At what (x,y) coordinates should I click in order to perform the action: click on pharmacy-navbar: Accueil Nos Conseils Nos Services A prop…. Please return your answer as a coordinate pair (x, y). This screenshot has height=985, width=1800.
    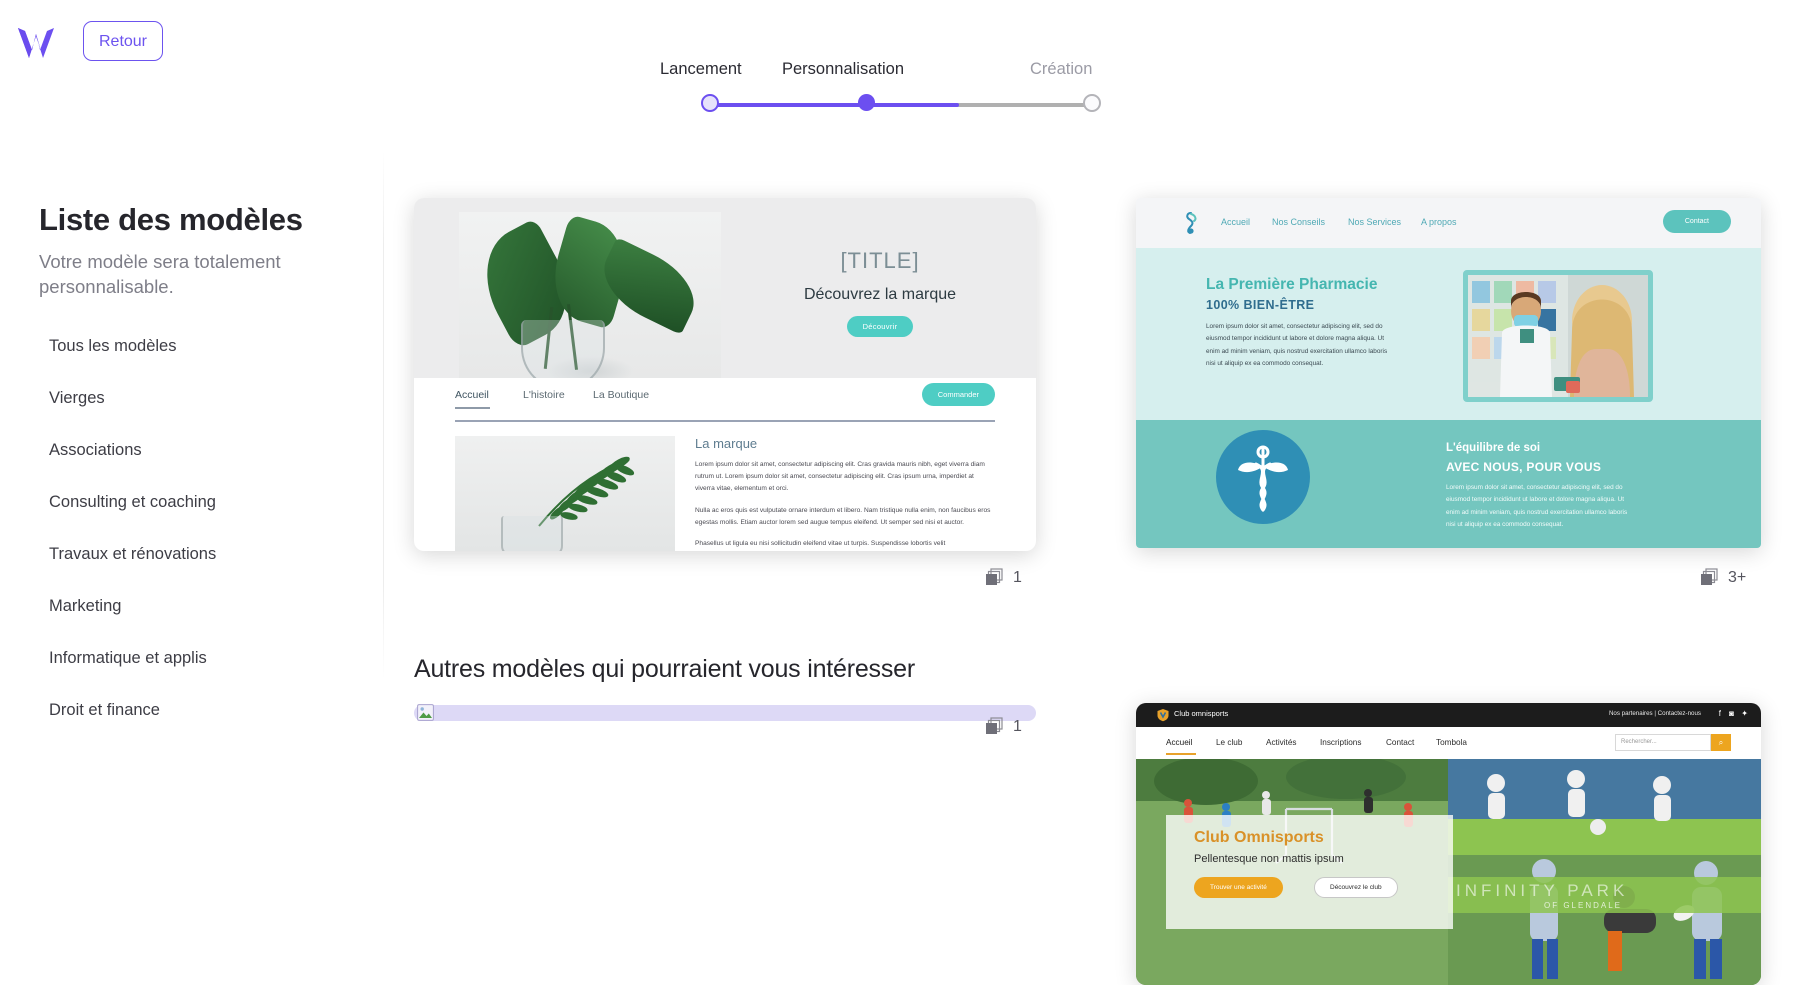
    Looking at the image, I should click on (1448, 223).